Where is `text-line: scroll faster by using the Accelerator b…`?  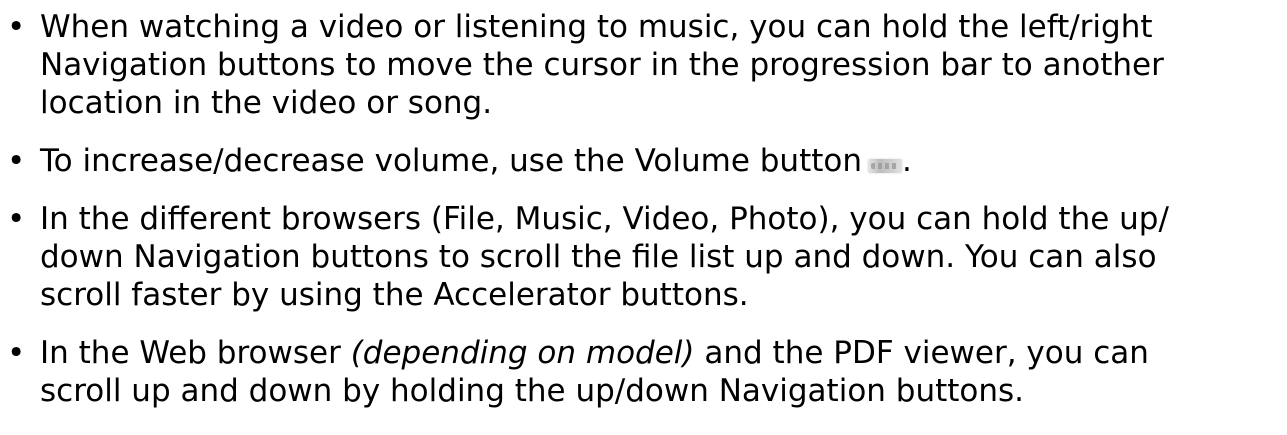
text-line: scroll faster by using the Accelerator b… is located at coordinates (394, 295).